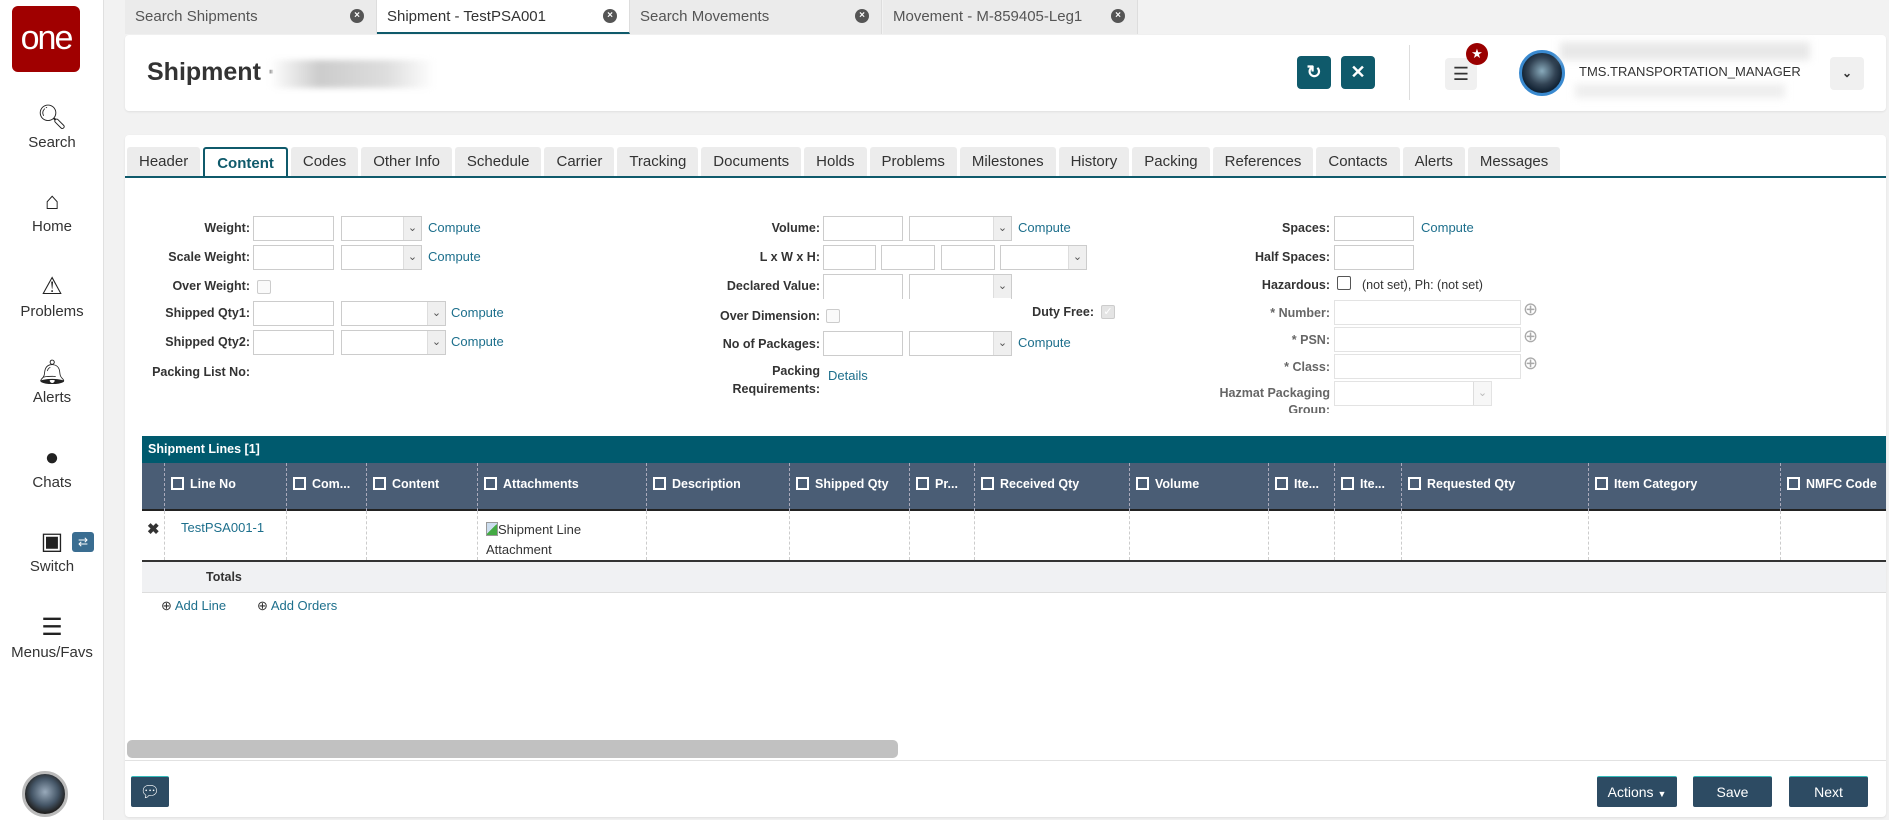  I want to click on tab-search-shipments: Search Shipments ×, so click(251, 17).